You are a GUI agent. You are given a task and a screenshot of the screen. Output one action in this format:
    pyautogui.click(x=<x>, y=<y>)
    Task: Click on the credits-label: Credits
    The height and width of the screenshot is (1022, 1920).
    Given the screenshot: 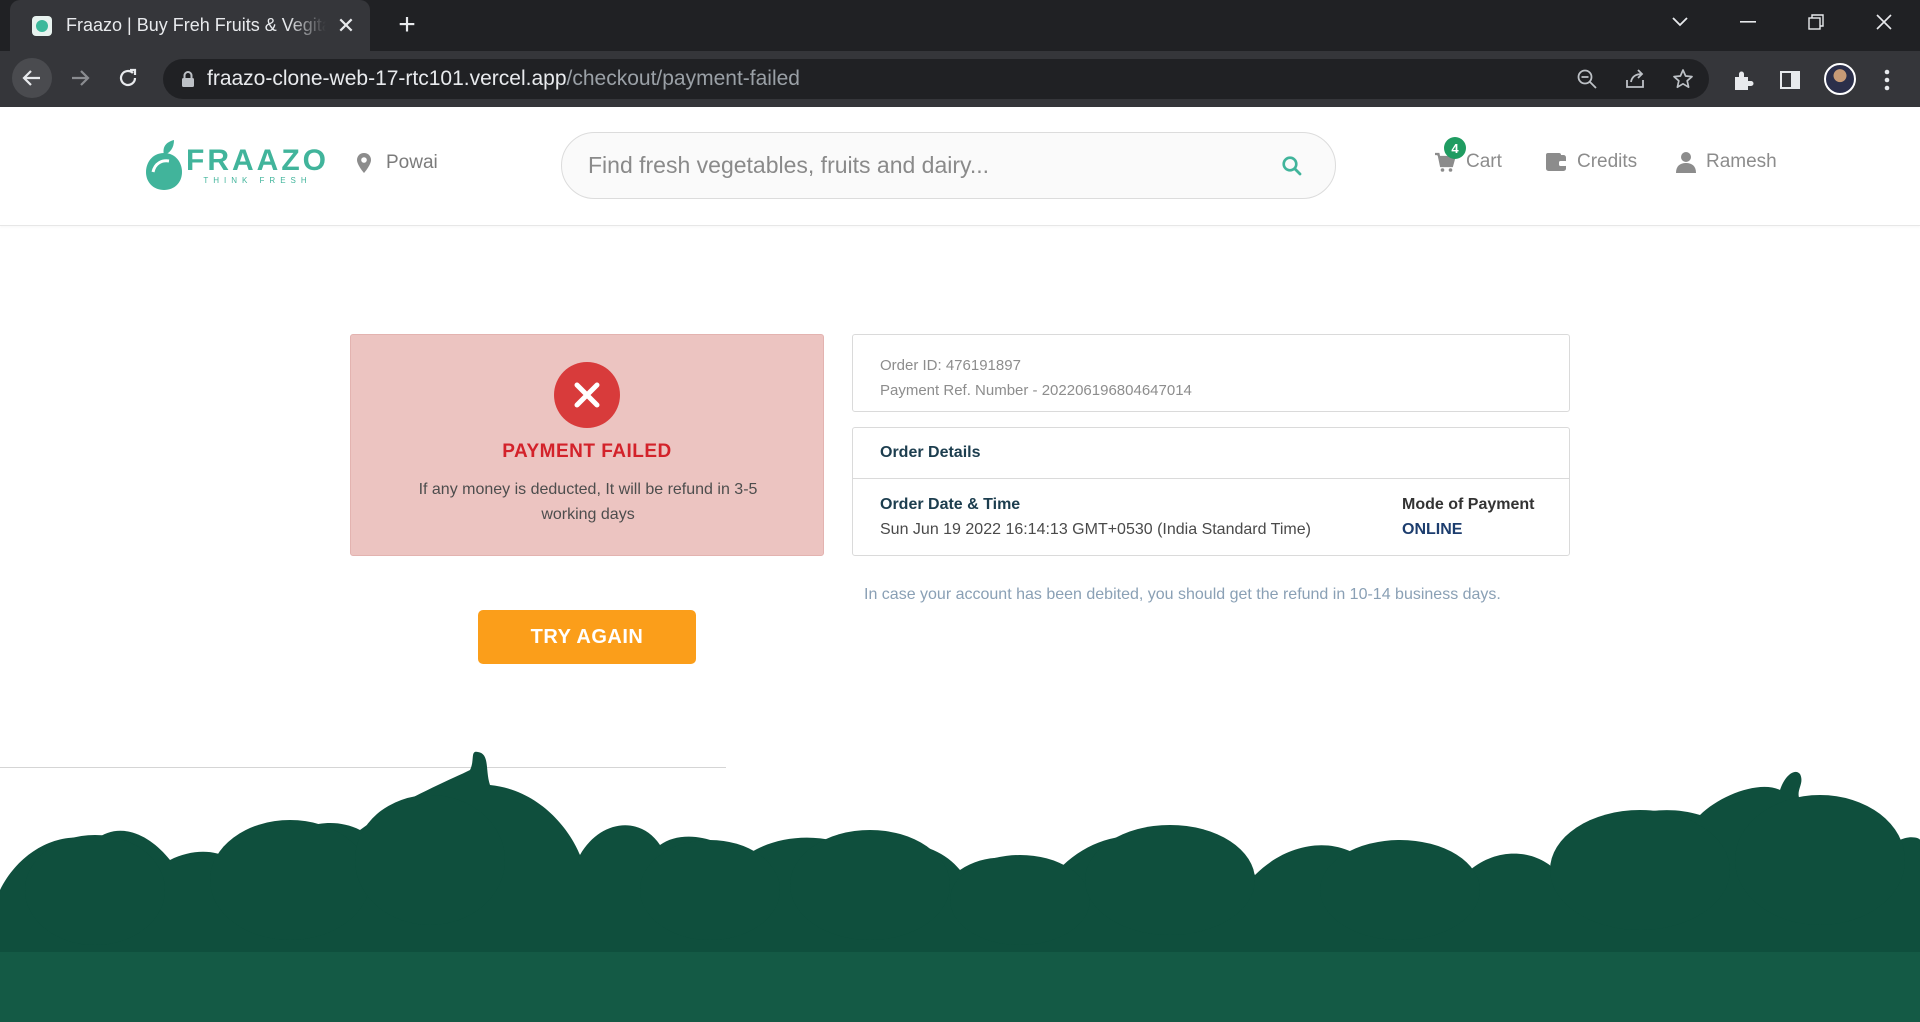 What is the action you would take?
    pyautogui.click(x=1607, y=161)
    